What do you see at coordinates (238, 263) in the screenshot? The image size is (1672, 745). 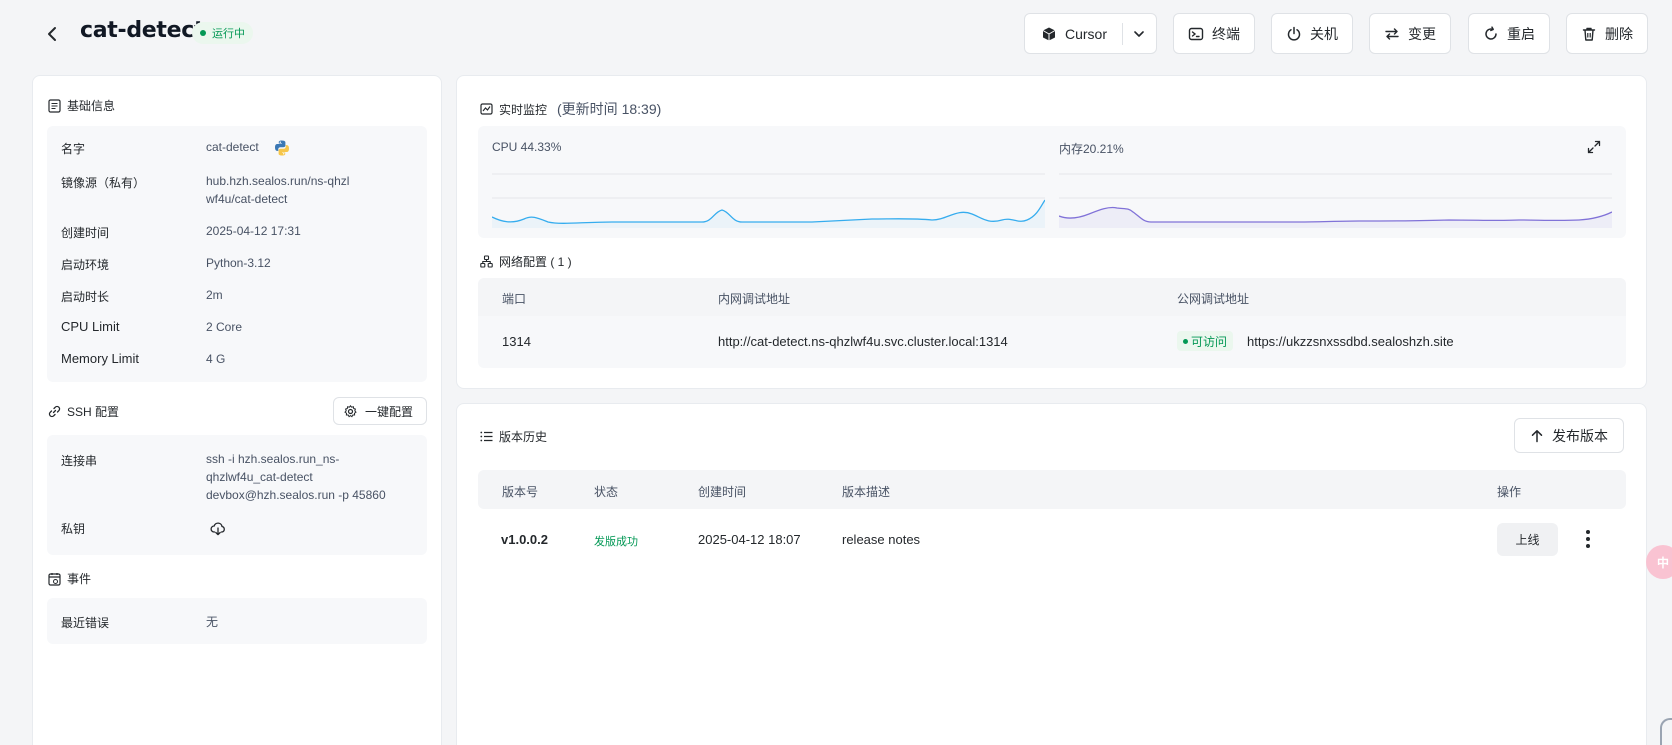 I see `info-value-env: Python-3.12` at bounding box center [238, 263].